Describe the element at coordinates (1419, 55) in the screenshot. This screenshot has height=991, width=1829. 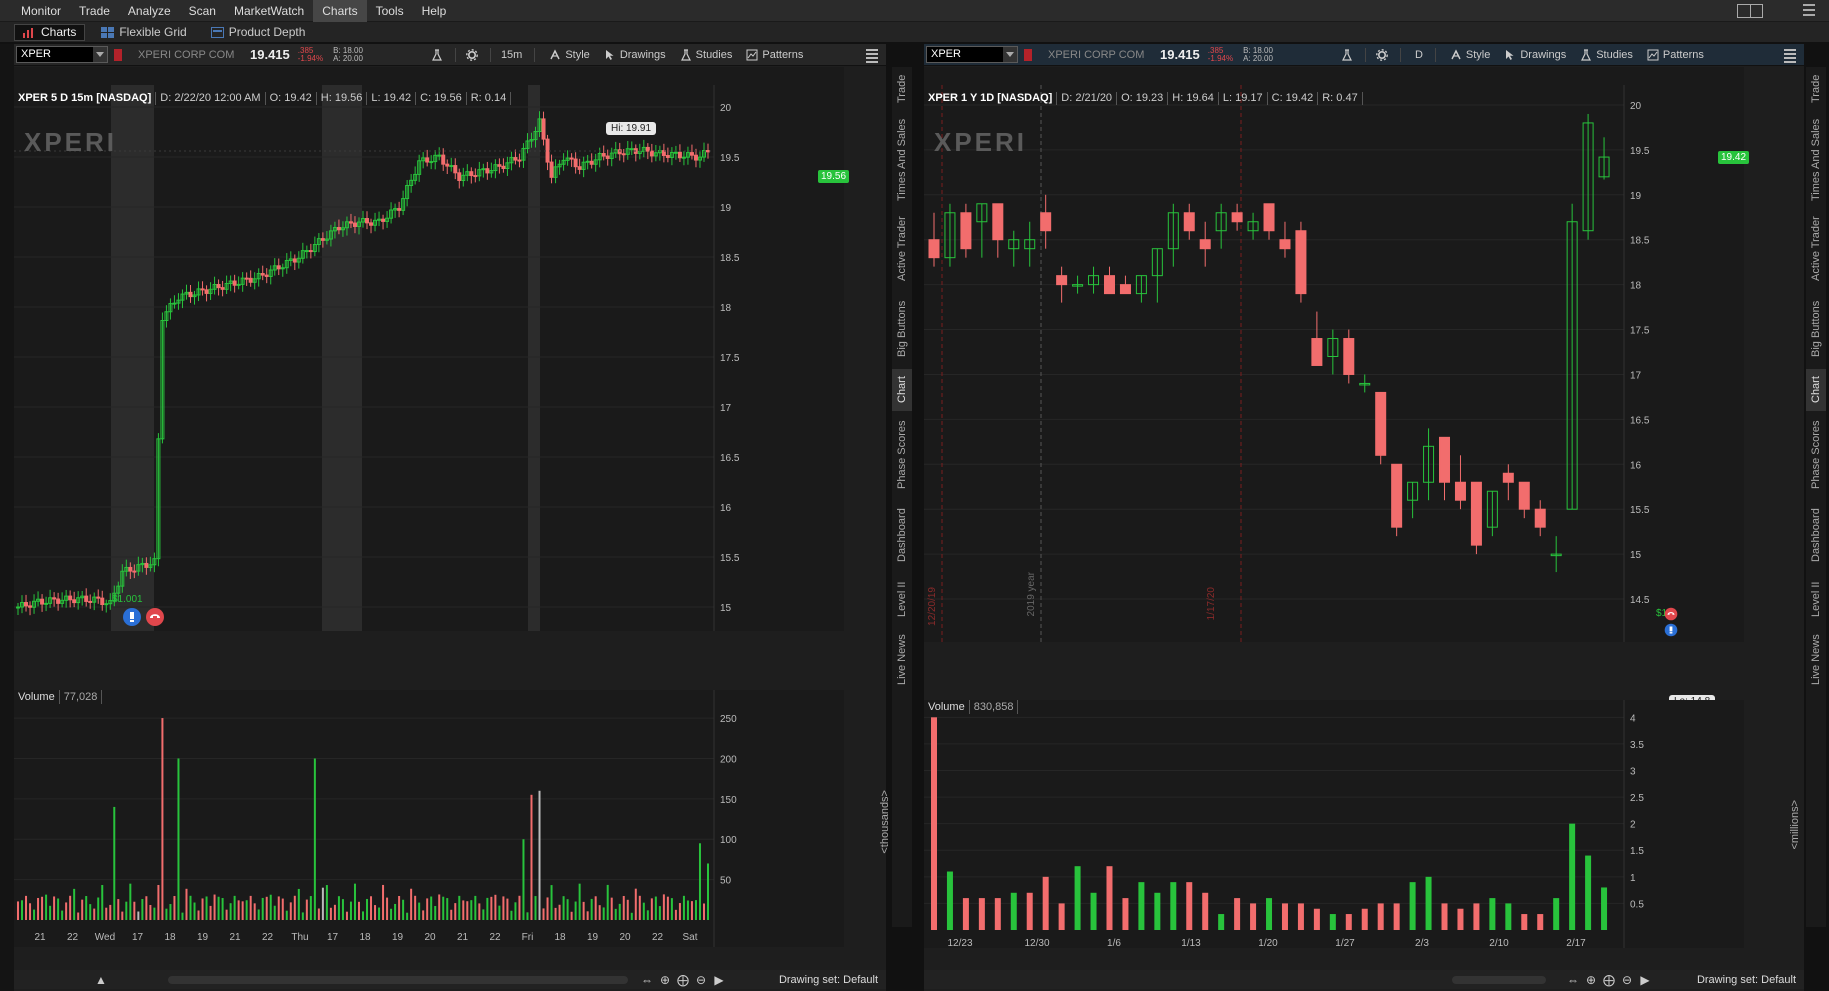
I see `right-interval-button: D` at that location.